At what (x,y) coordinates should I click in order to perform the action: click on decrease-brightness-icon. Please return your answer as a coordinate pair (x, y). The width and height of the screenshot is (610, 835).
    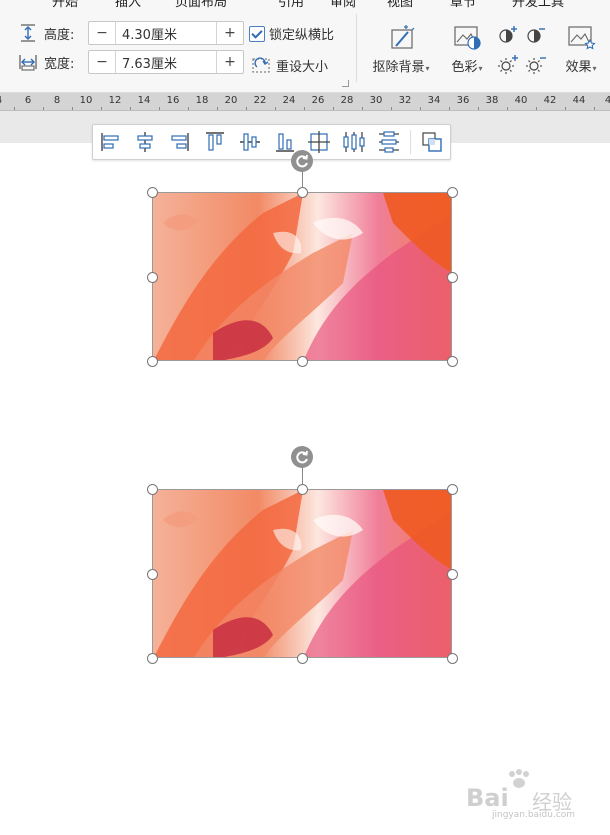
    Looking at the image, I should click on (536, 65).